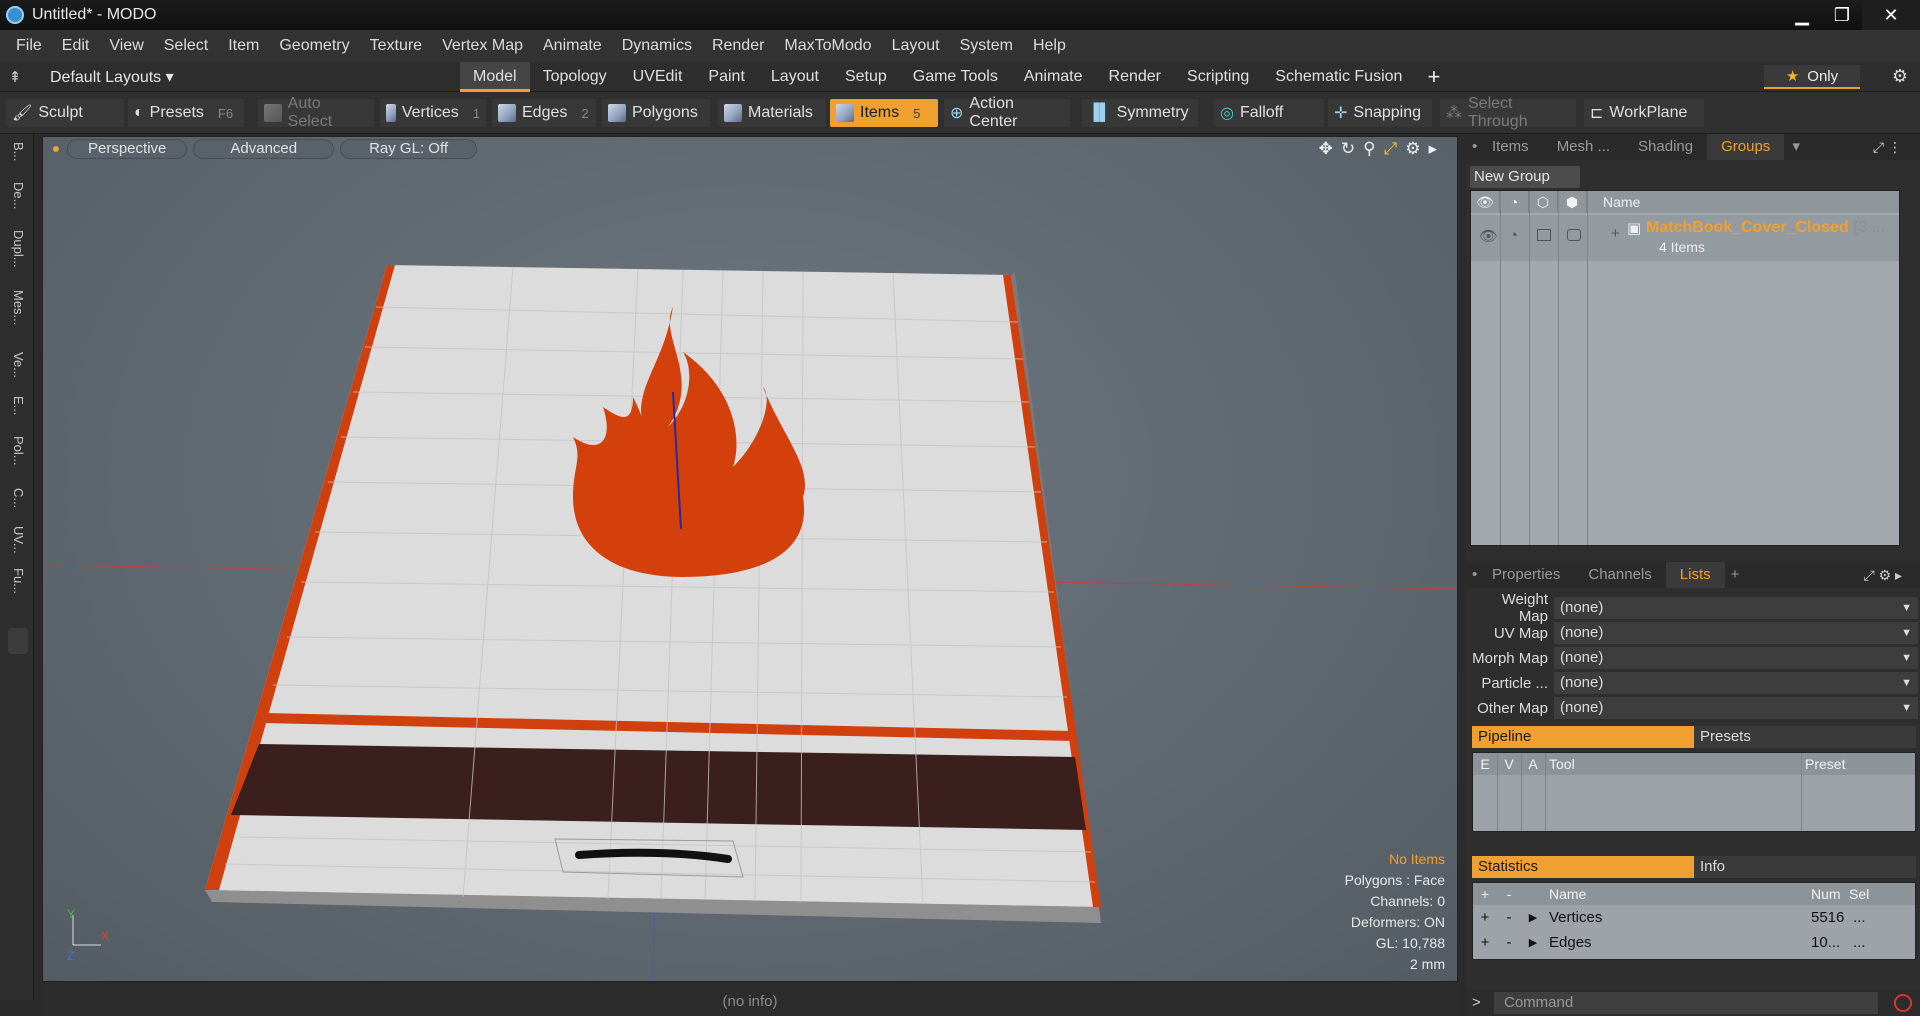 This screenshot has height=1016, width=1920. Describe the element at coordinates (1476, 1002) in the screenshot. I see `command-arrow-icon: >` at that location.